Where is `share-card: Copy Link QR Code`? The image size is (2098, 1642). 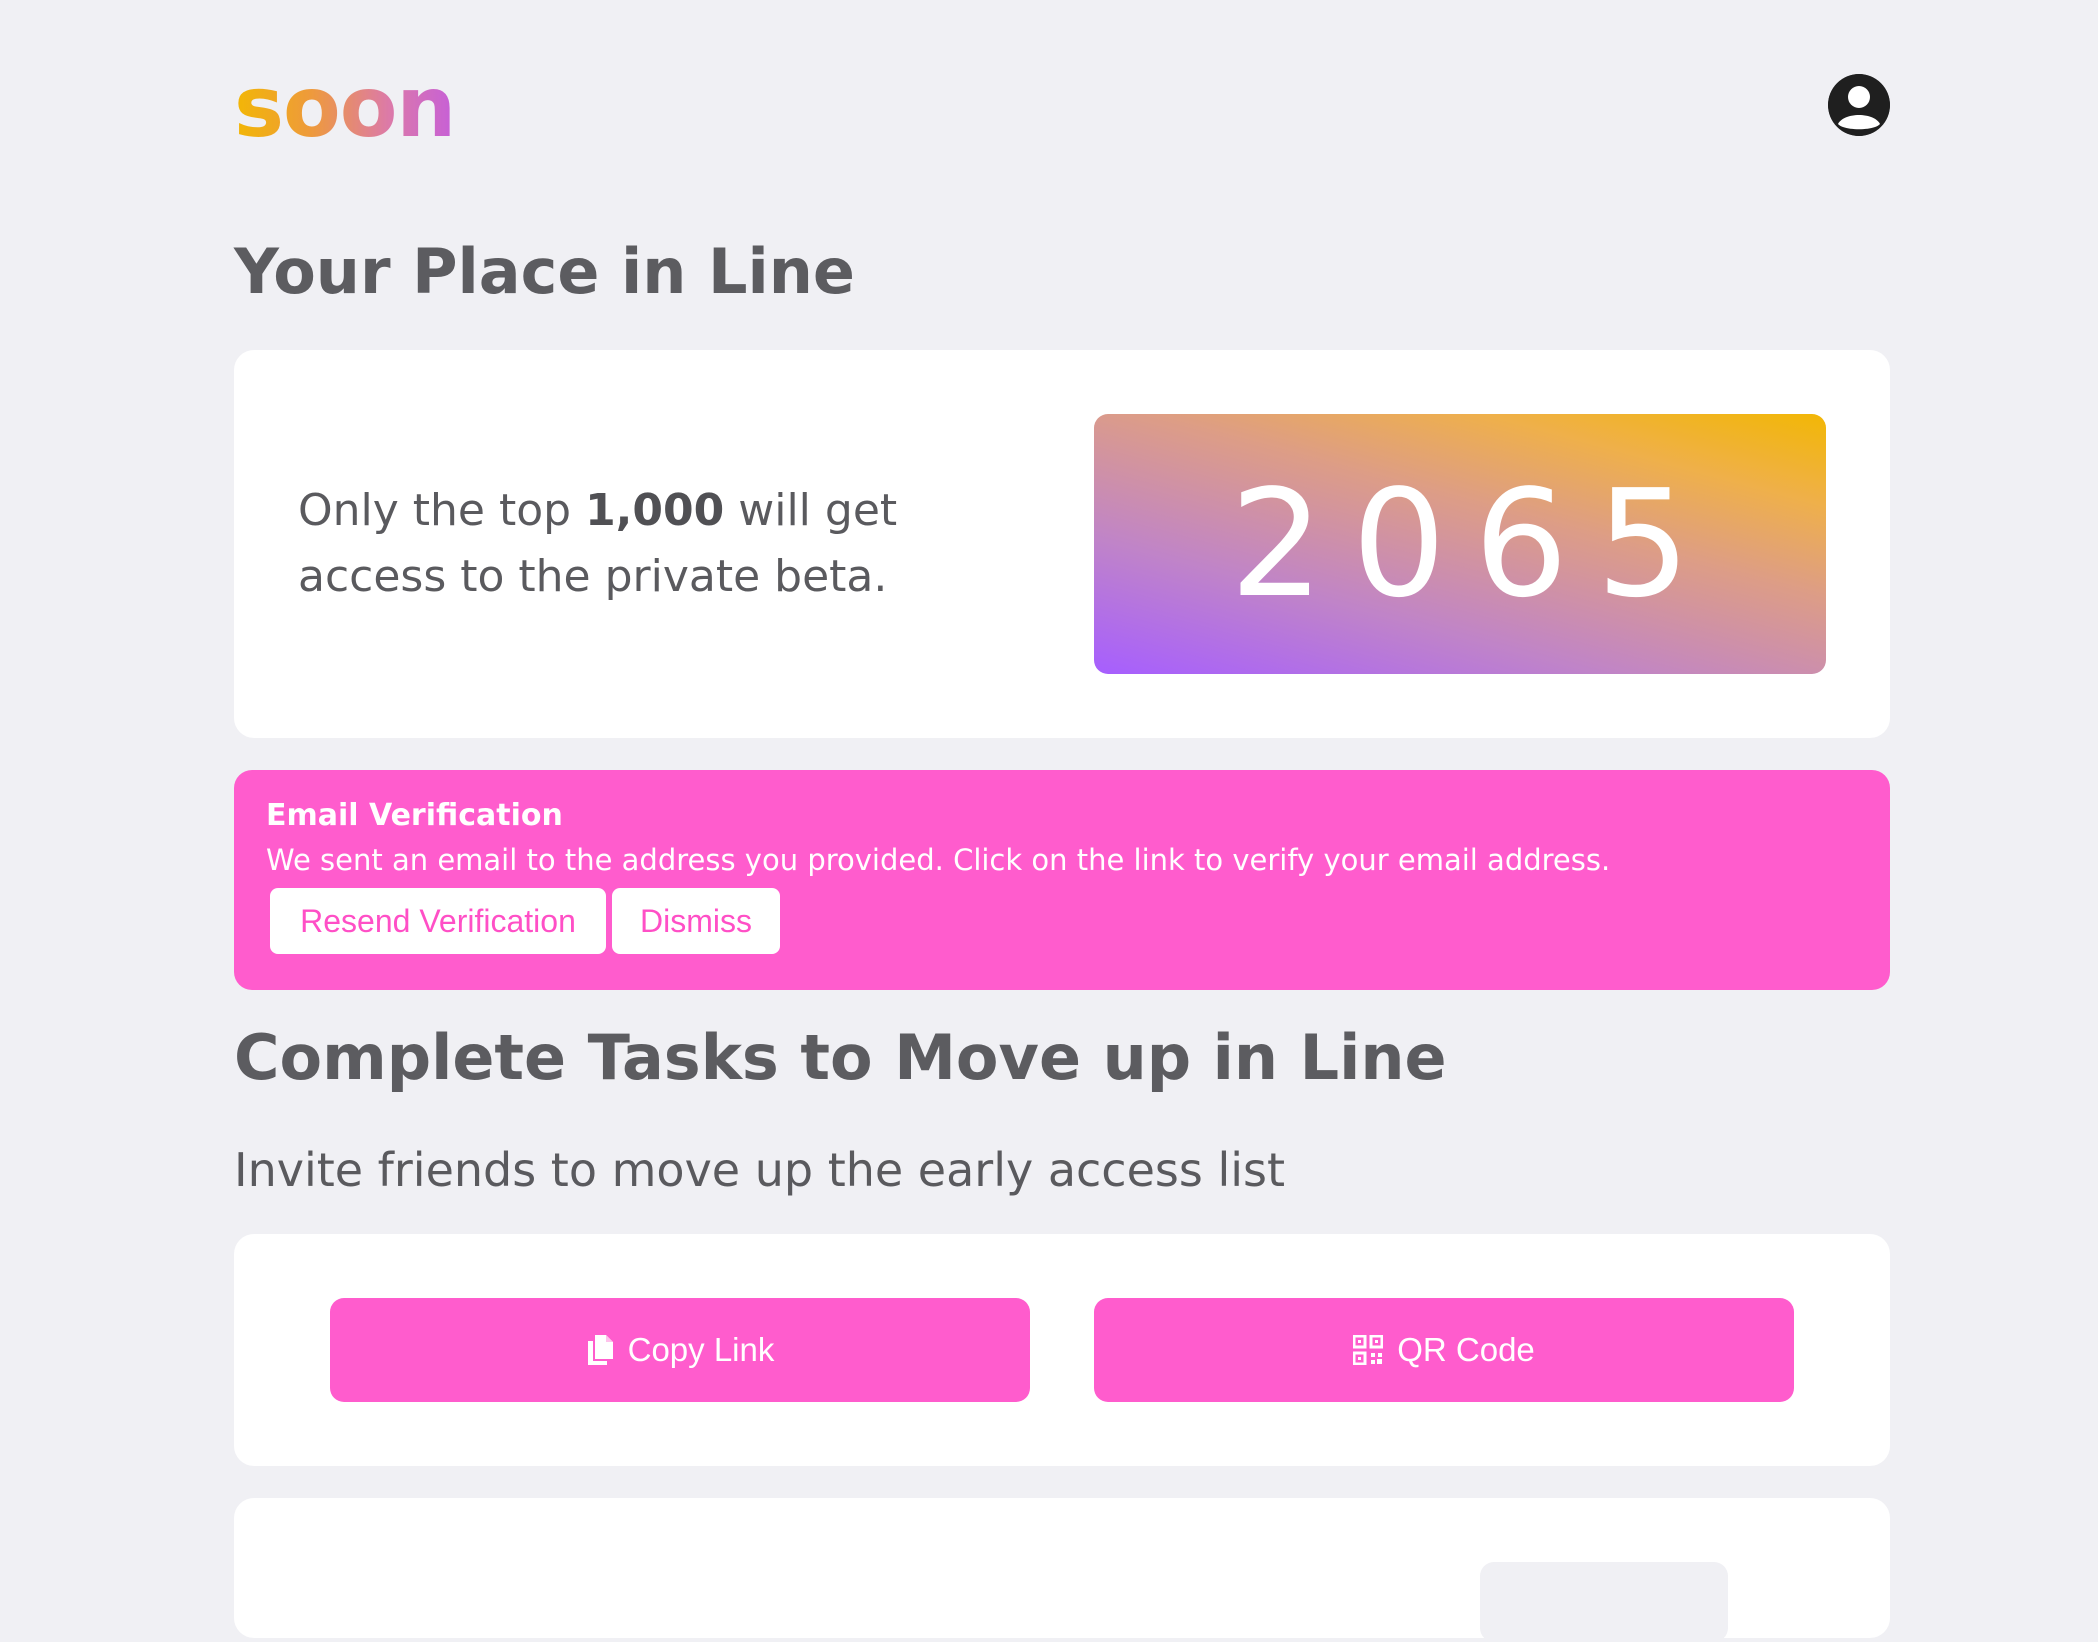
share-card: Copy Link QR Code is located at coordinates (1062, 1350).